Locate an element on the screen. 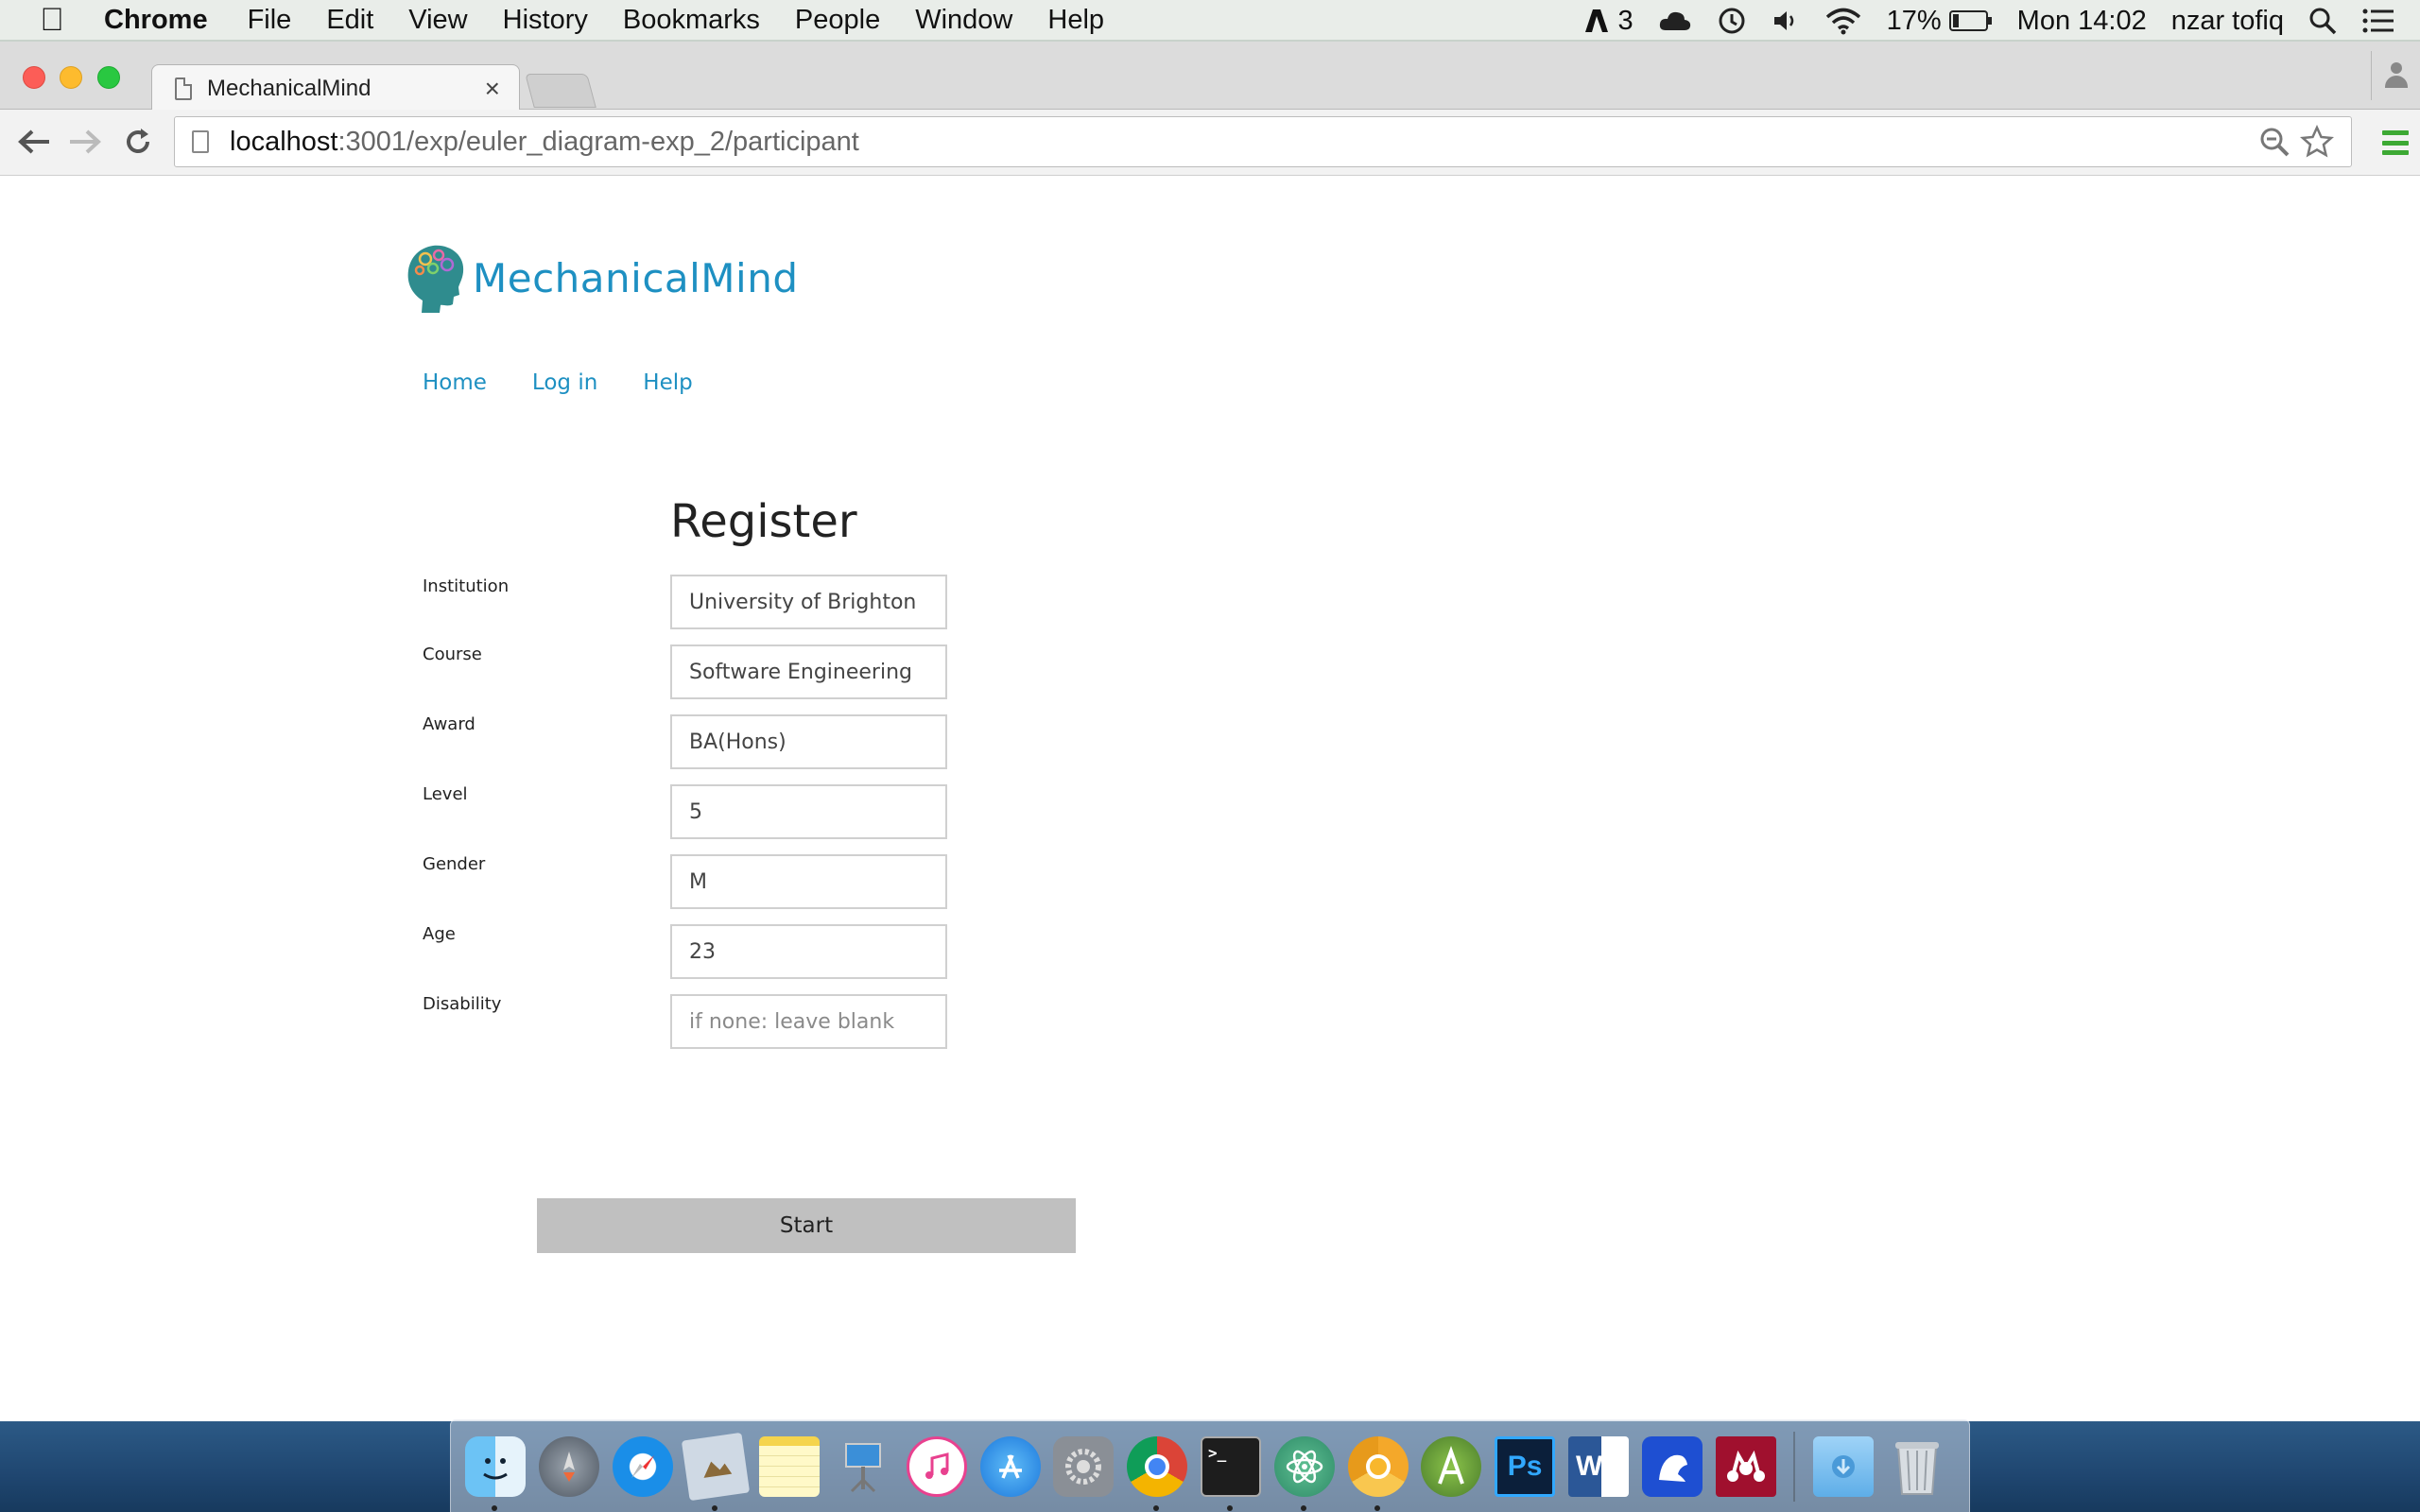  battery-status: 17% is located at coordinates (1940, 21).